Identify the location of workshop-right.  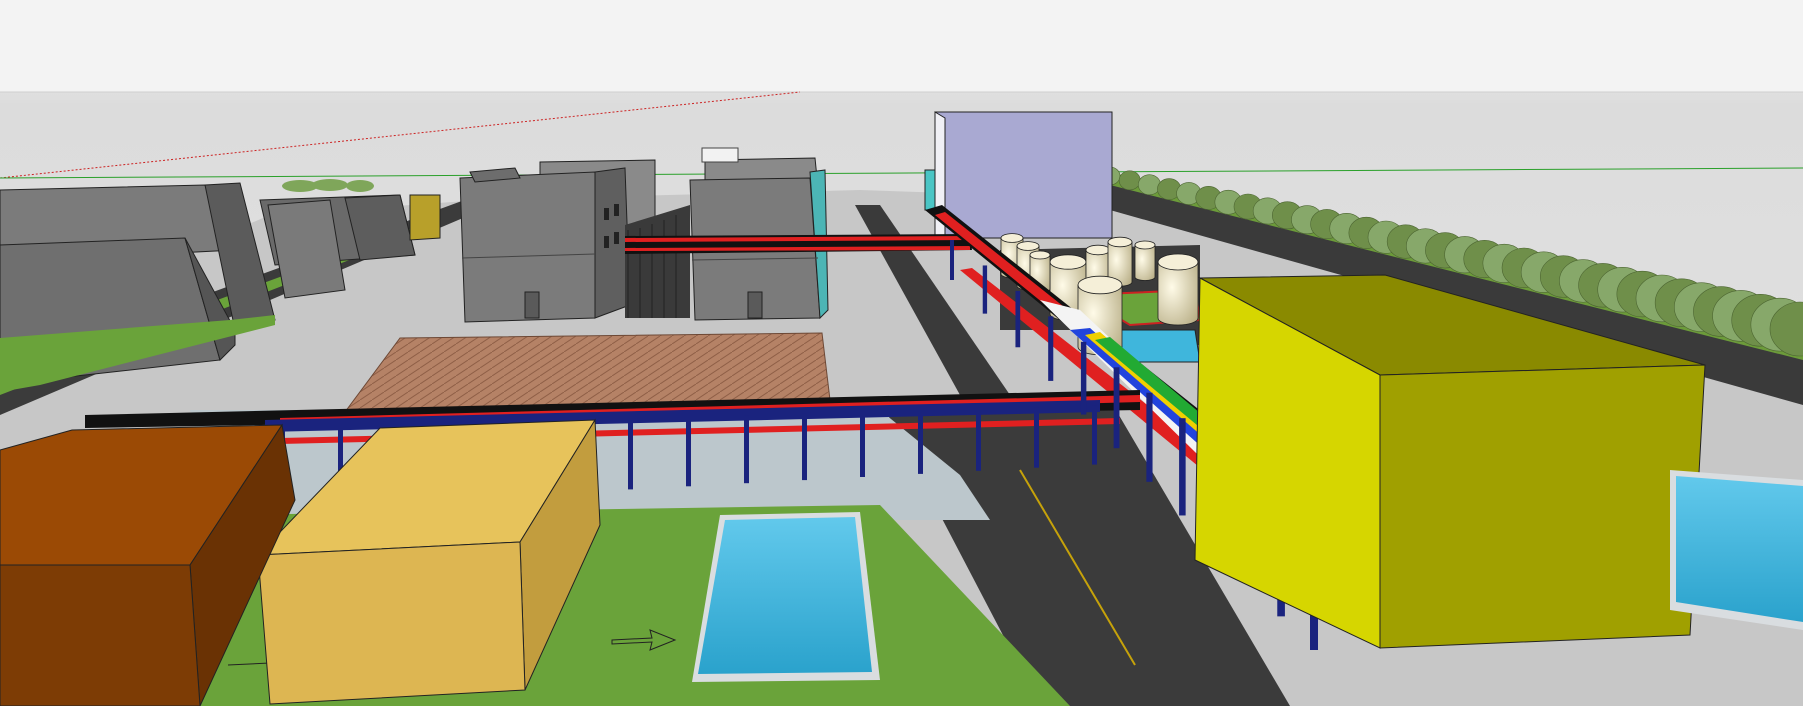
(759, 234).